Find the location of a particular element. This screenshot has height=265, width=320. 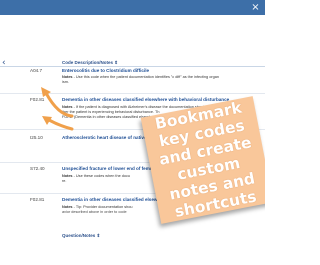

column-header-question: Question/Notes ⇕ is located at coordinates (81, 236).